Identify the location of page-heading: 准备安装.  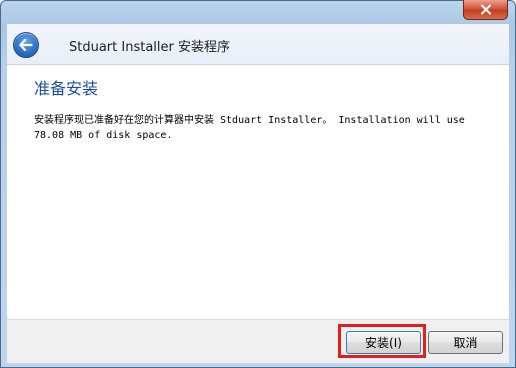
(66, 88).